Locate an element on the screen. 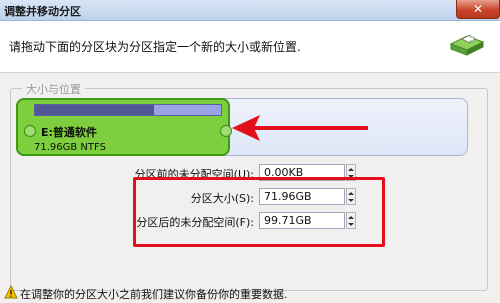 This screenshot has height=303, width=500. spin-up-icon is located at coordinates (351, 169).